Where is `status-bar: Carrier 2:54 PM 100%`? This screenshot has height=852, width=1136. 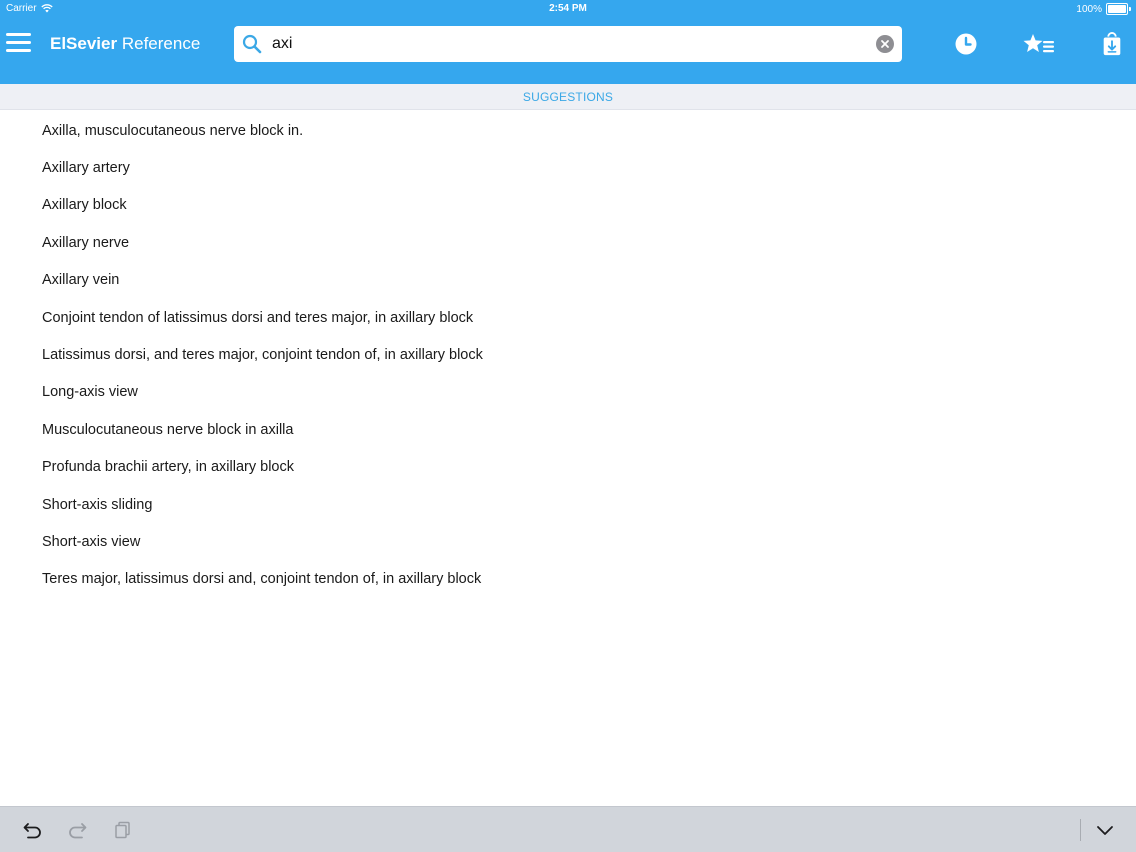
status-bar: Carrier 2:54 PM 100% is located at coordinates (568, 9).